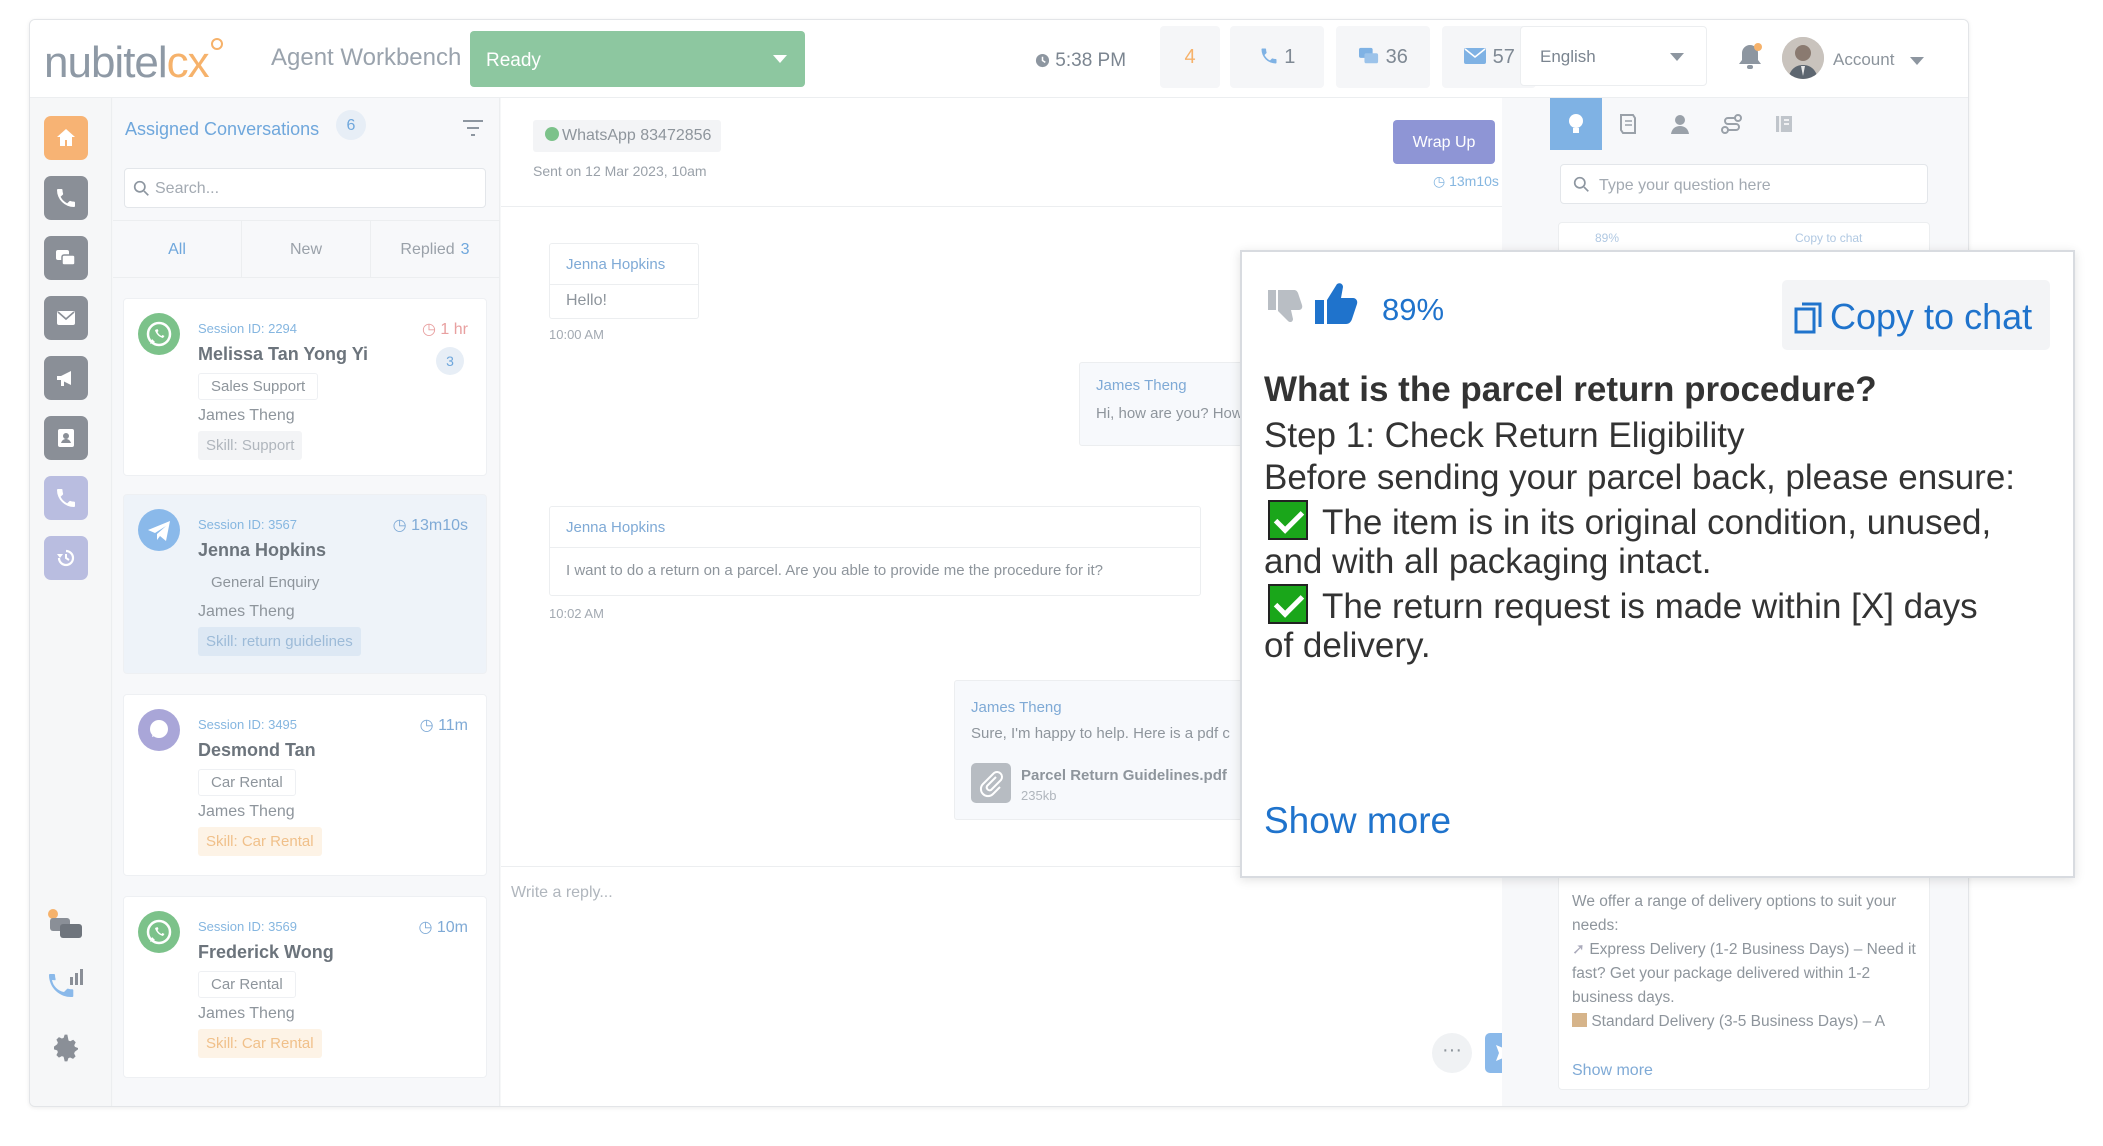 This screenshot has height=1146, width=2103. Describe the element at coordinates (1607, 238) in the screenshot. I see `ghost-confidence: 89%` at that location.